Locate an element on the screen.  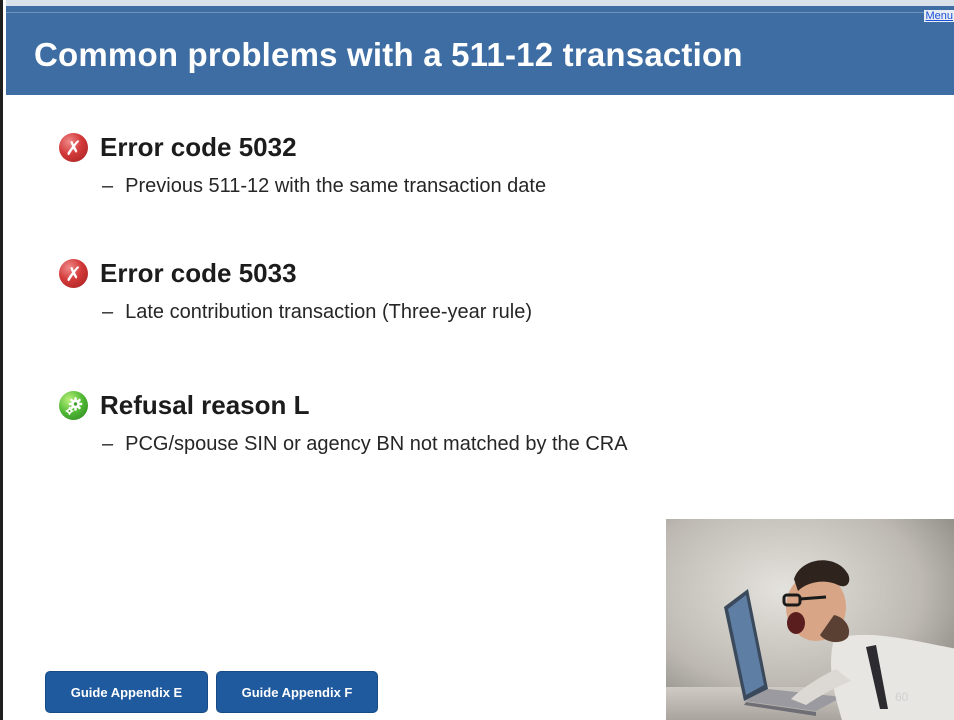
problem-heading: ✗ Error code 5033 is located at coordinates (295, 273).